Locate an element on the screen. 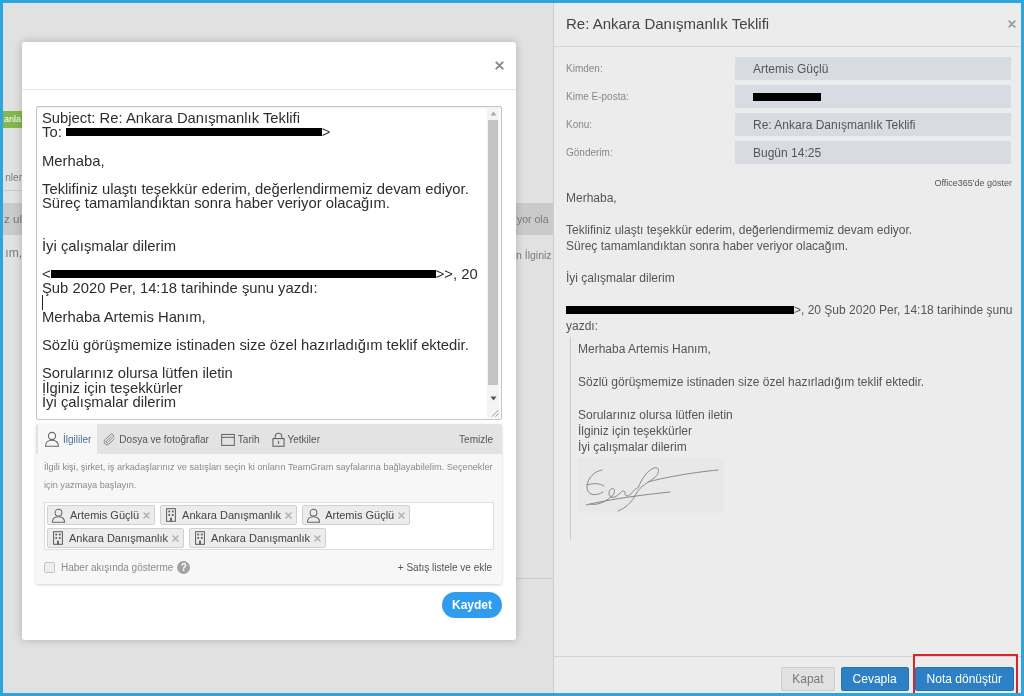 The height and width of the screenshot is (696, 1024). field-value: Artemis Güçlü is located at coordinates (873, 68).